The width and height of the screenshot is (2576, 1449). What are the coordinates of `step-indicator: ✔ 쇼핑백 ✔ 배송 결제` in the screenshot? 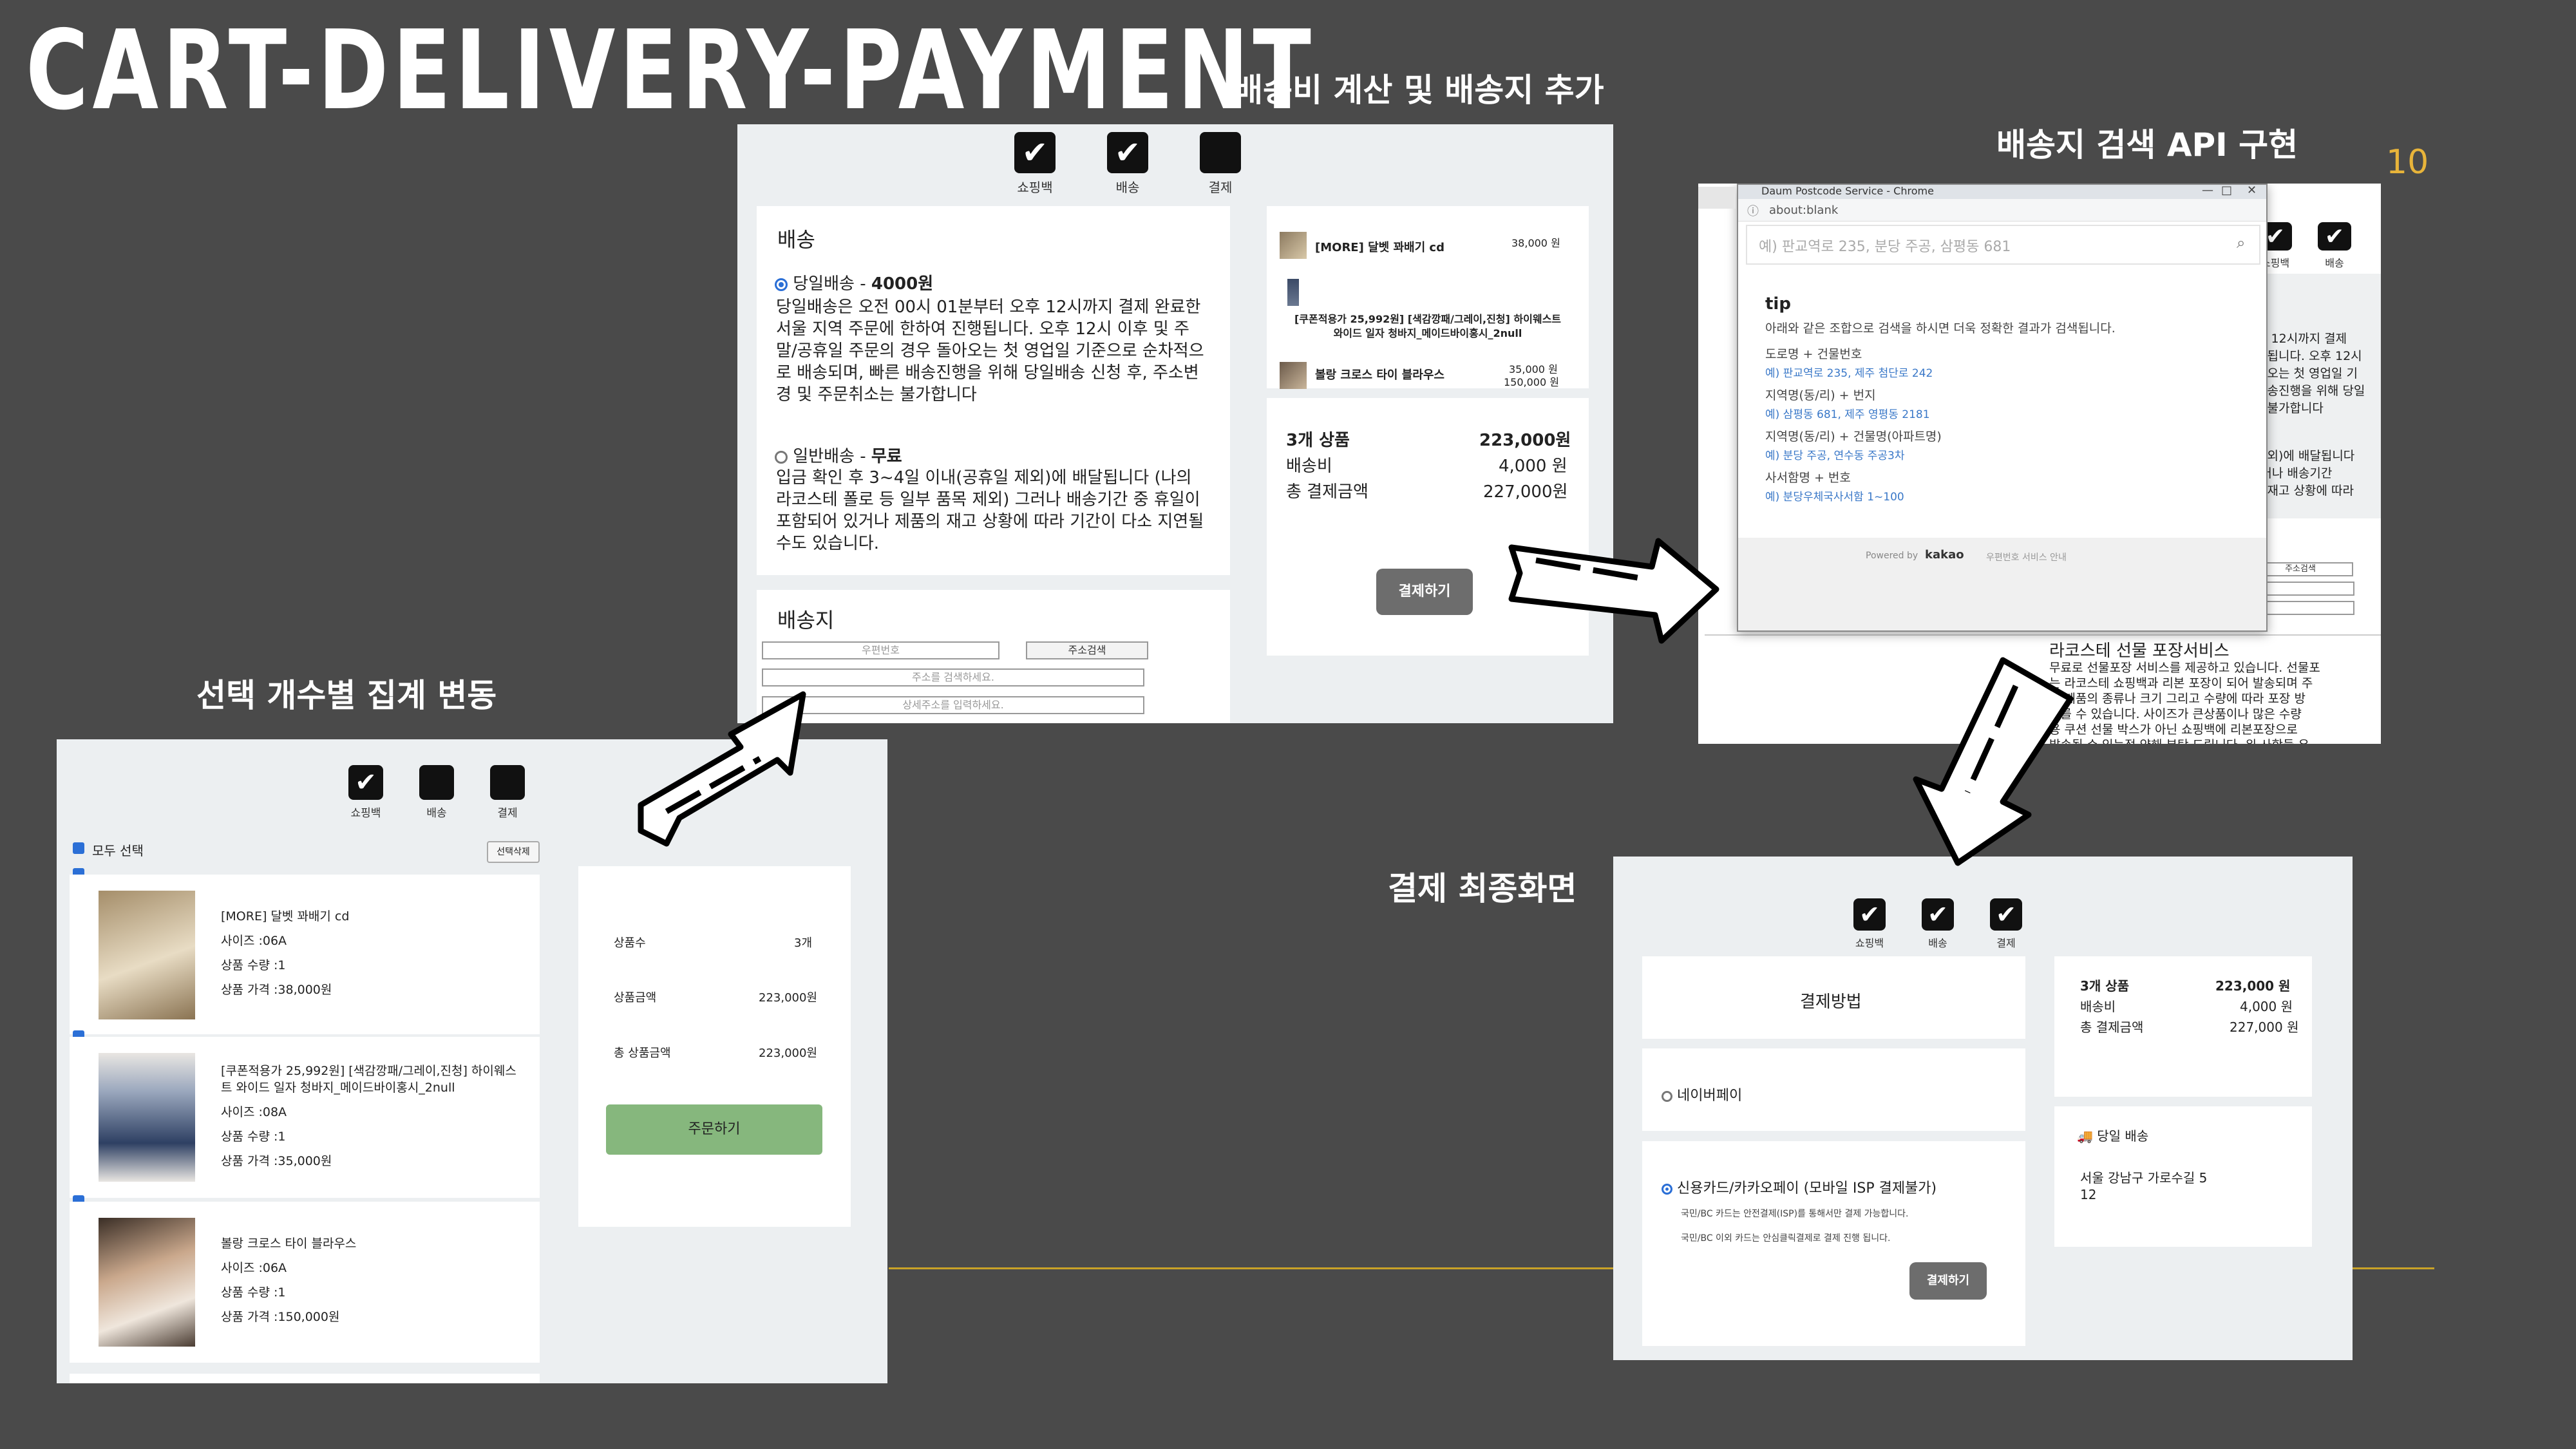 It's located at (1128, 164).